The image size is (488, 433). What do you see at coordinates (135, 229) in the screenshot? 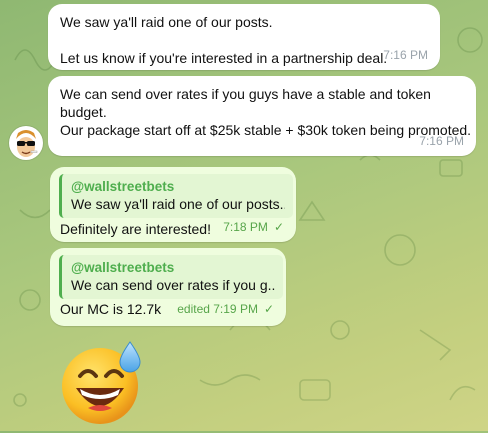
I see `message-text: Definitely are interested!` at bounding box center [135, 229].